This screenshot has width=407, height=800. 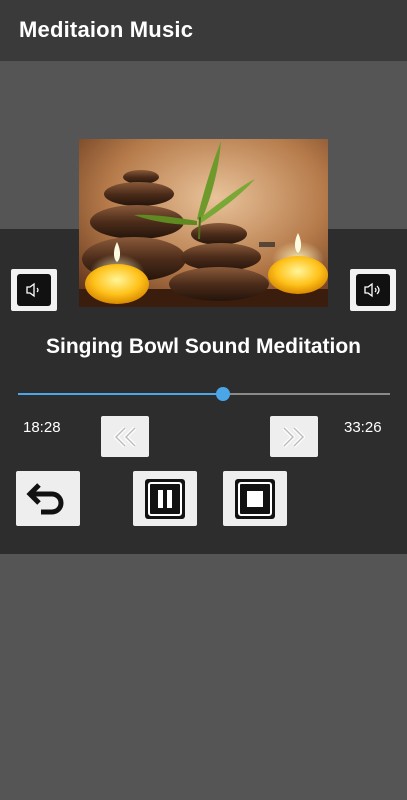 I want to click on volume-up-button, so click(x=373, y=290).